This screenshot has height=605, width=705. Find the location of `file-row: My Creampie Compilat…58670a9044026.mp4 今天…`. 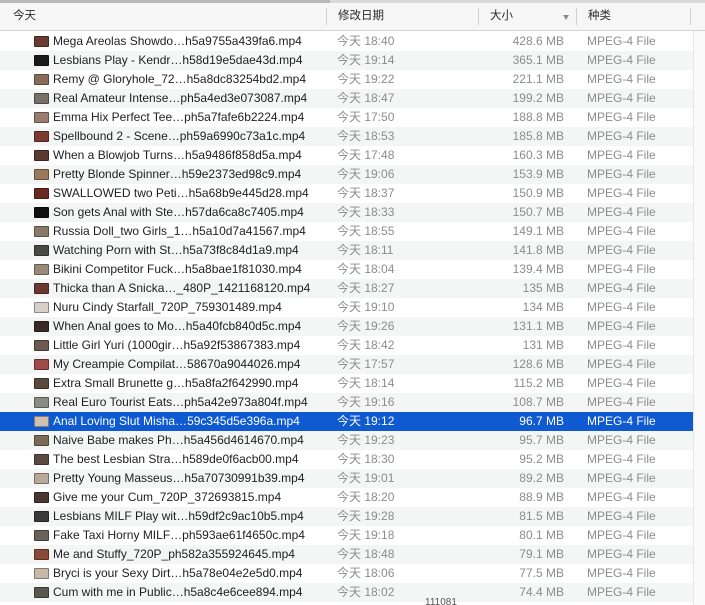

file-row: My Creampie Compilat…58670a9044026.mp4 今天… is located at coordinates (346, 364).